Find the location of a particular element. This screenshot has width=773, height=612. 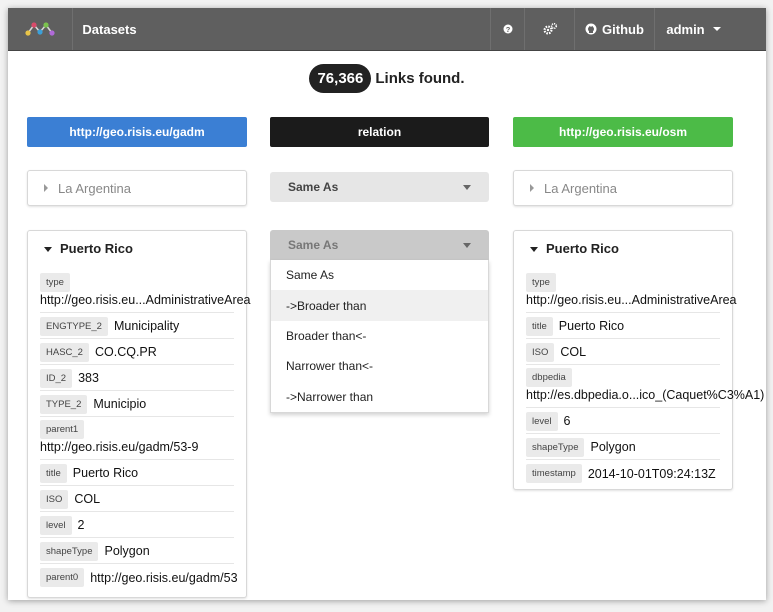

relation-option-broader-than-left: Broader than<- is located at coordinates (379, 336).